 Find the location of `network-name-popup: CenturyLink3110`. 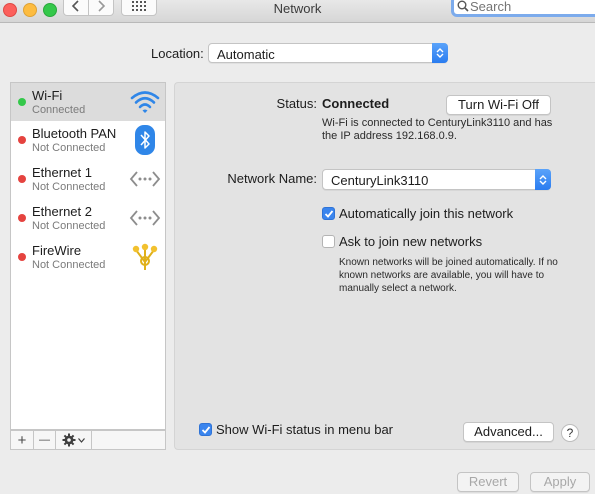

network-name-popup: CenturyLink3110 is located at coordinates (436, 179).